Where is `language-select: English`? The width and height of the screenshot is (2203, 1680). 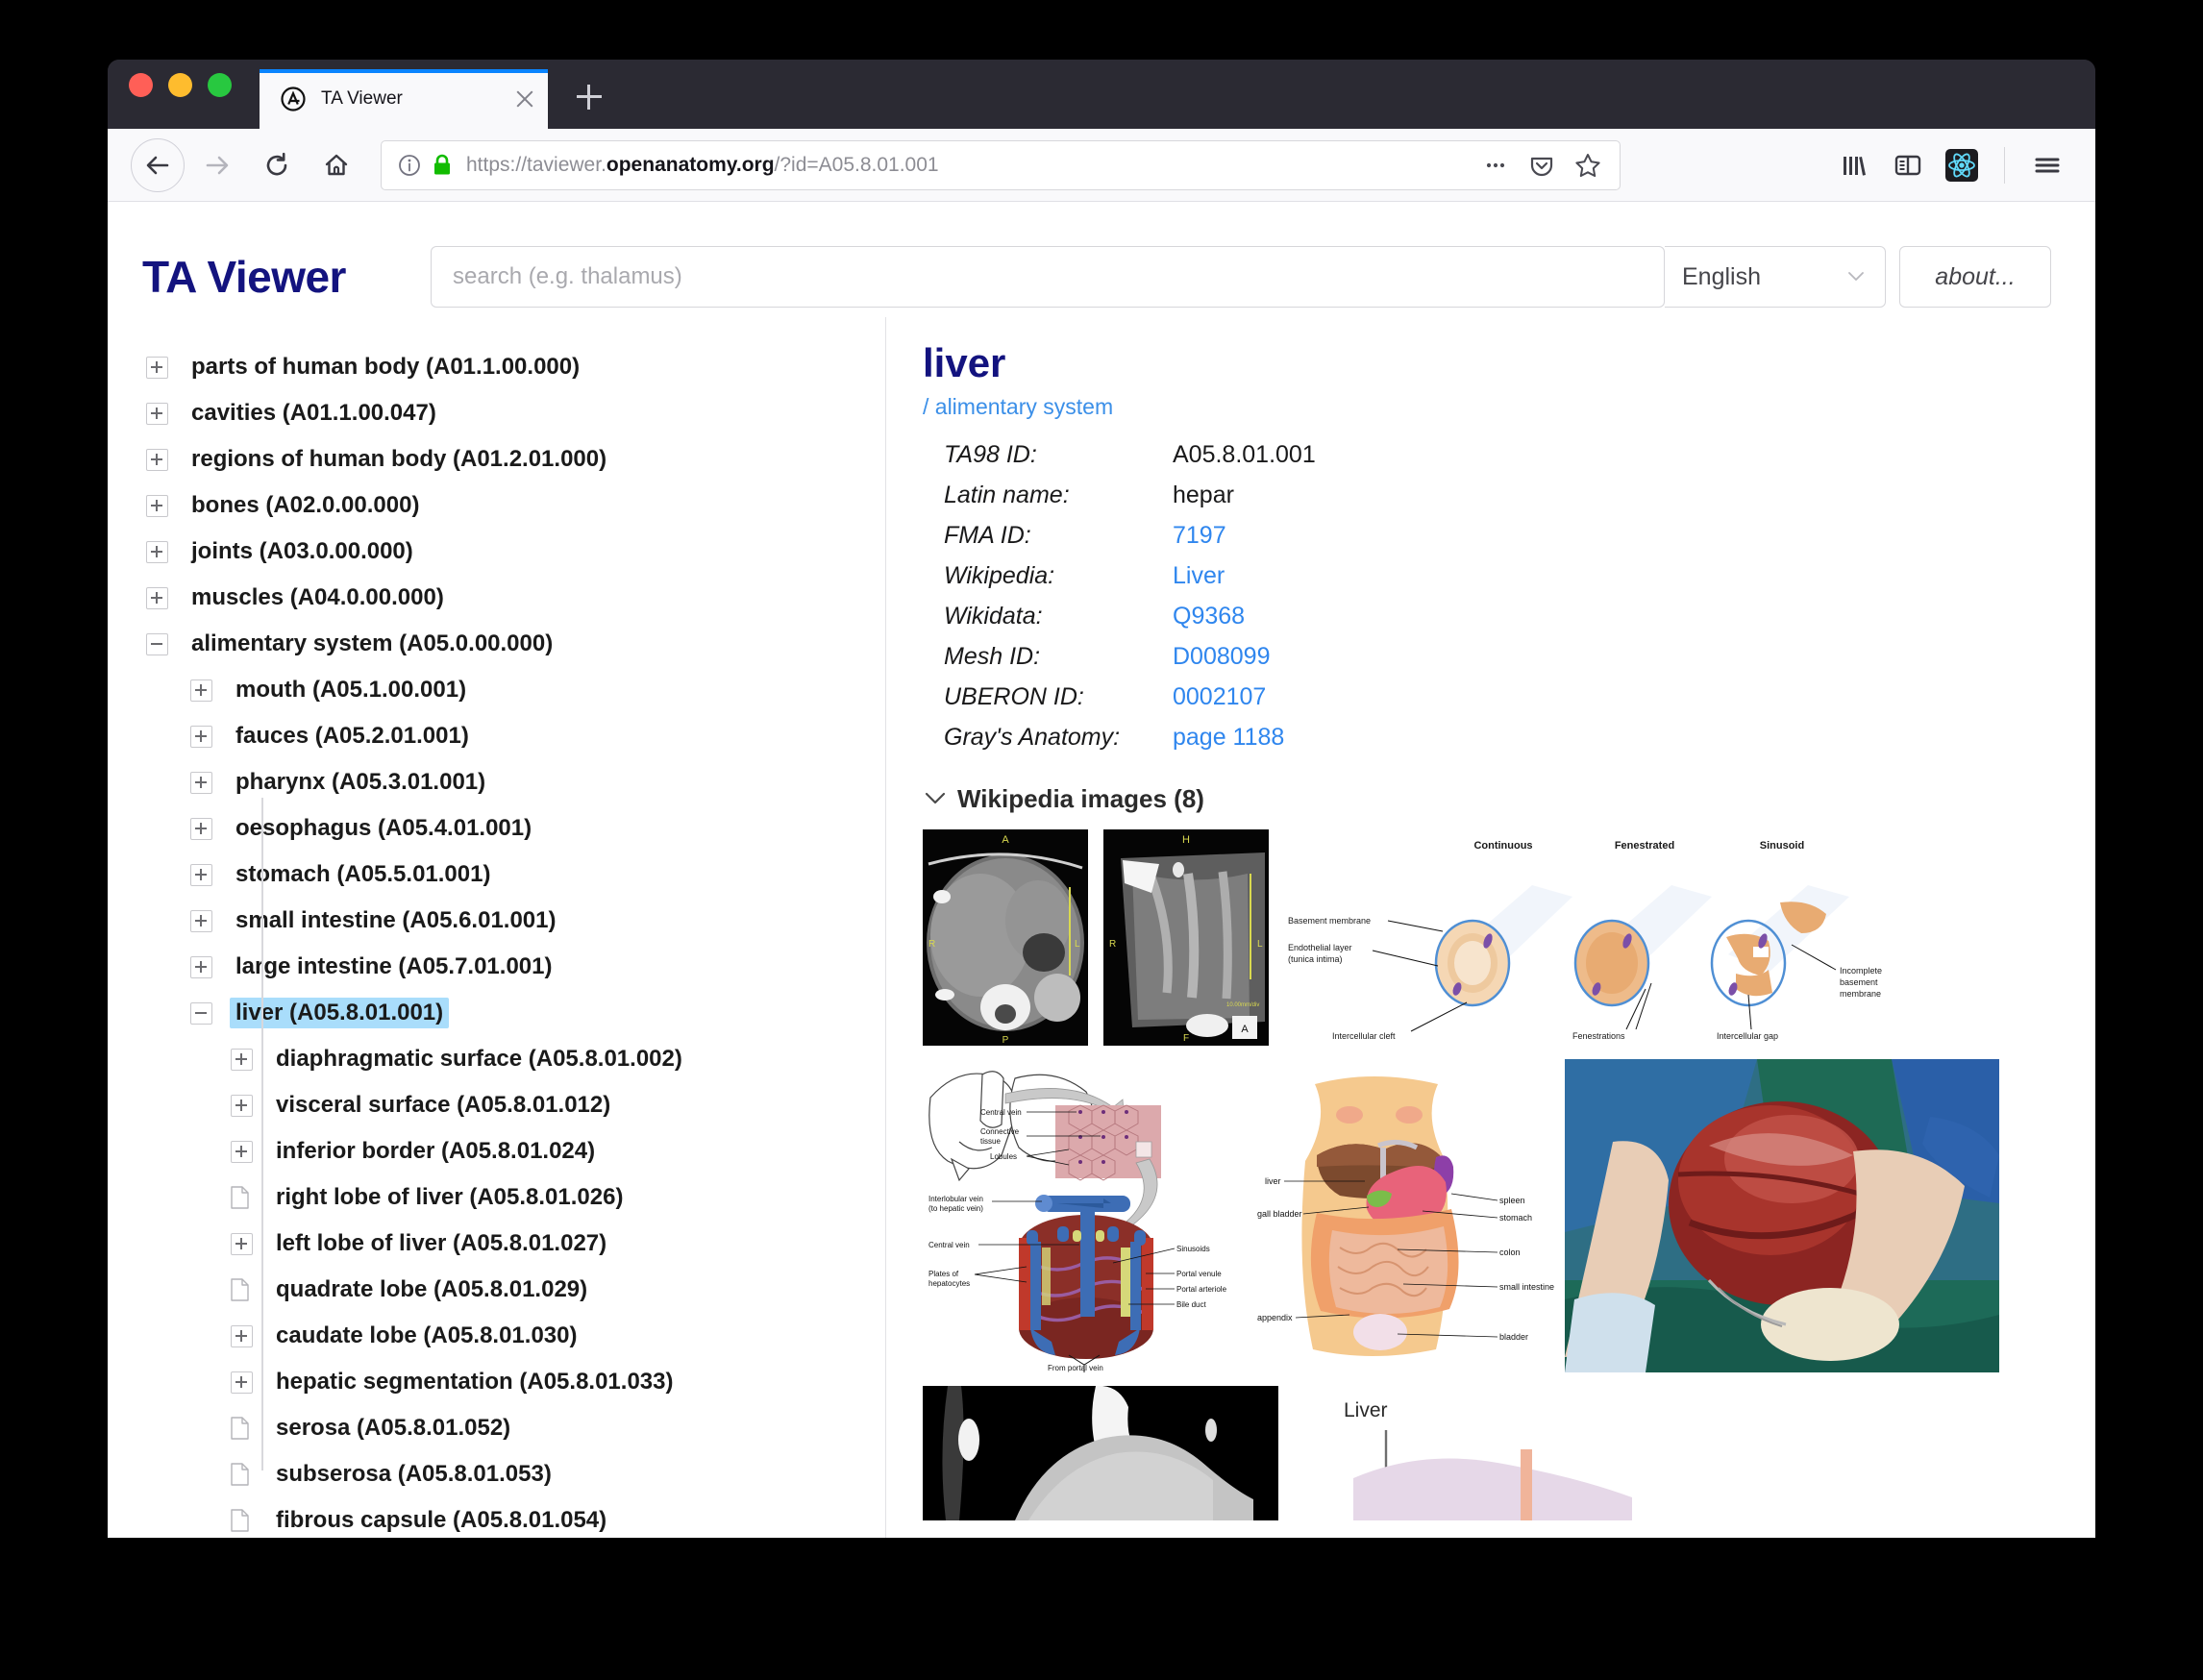
language-select: English is located at coordinates (1775, 277).